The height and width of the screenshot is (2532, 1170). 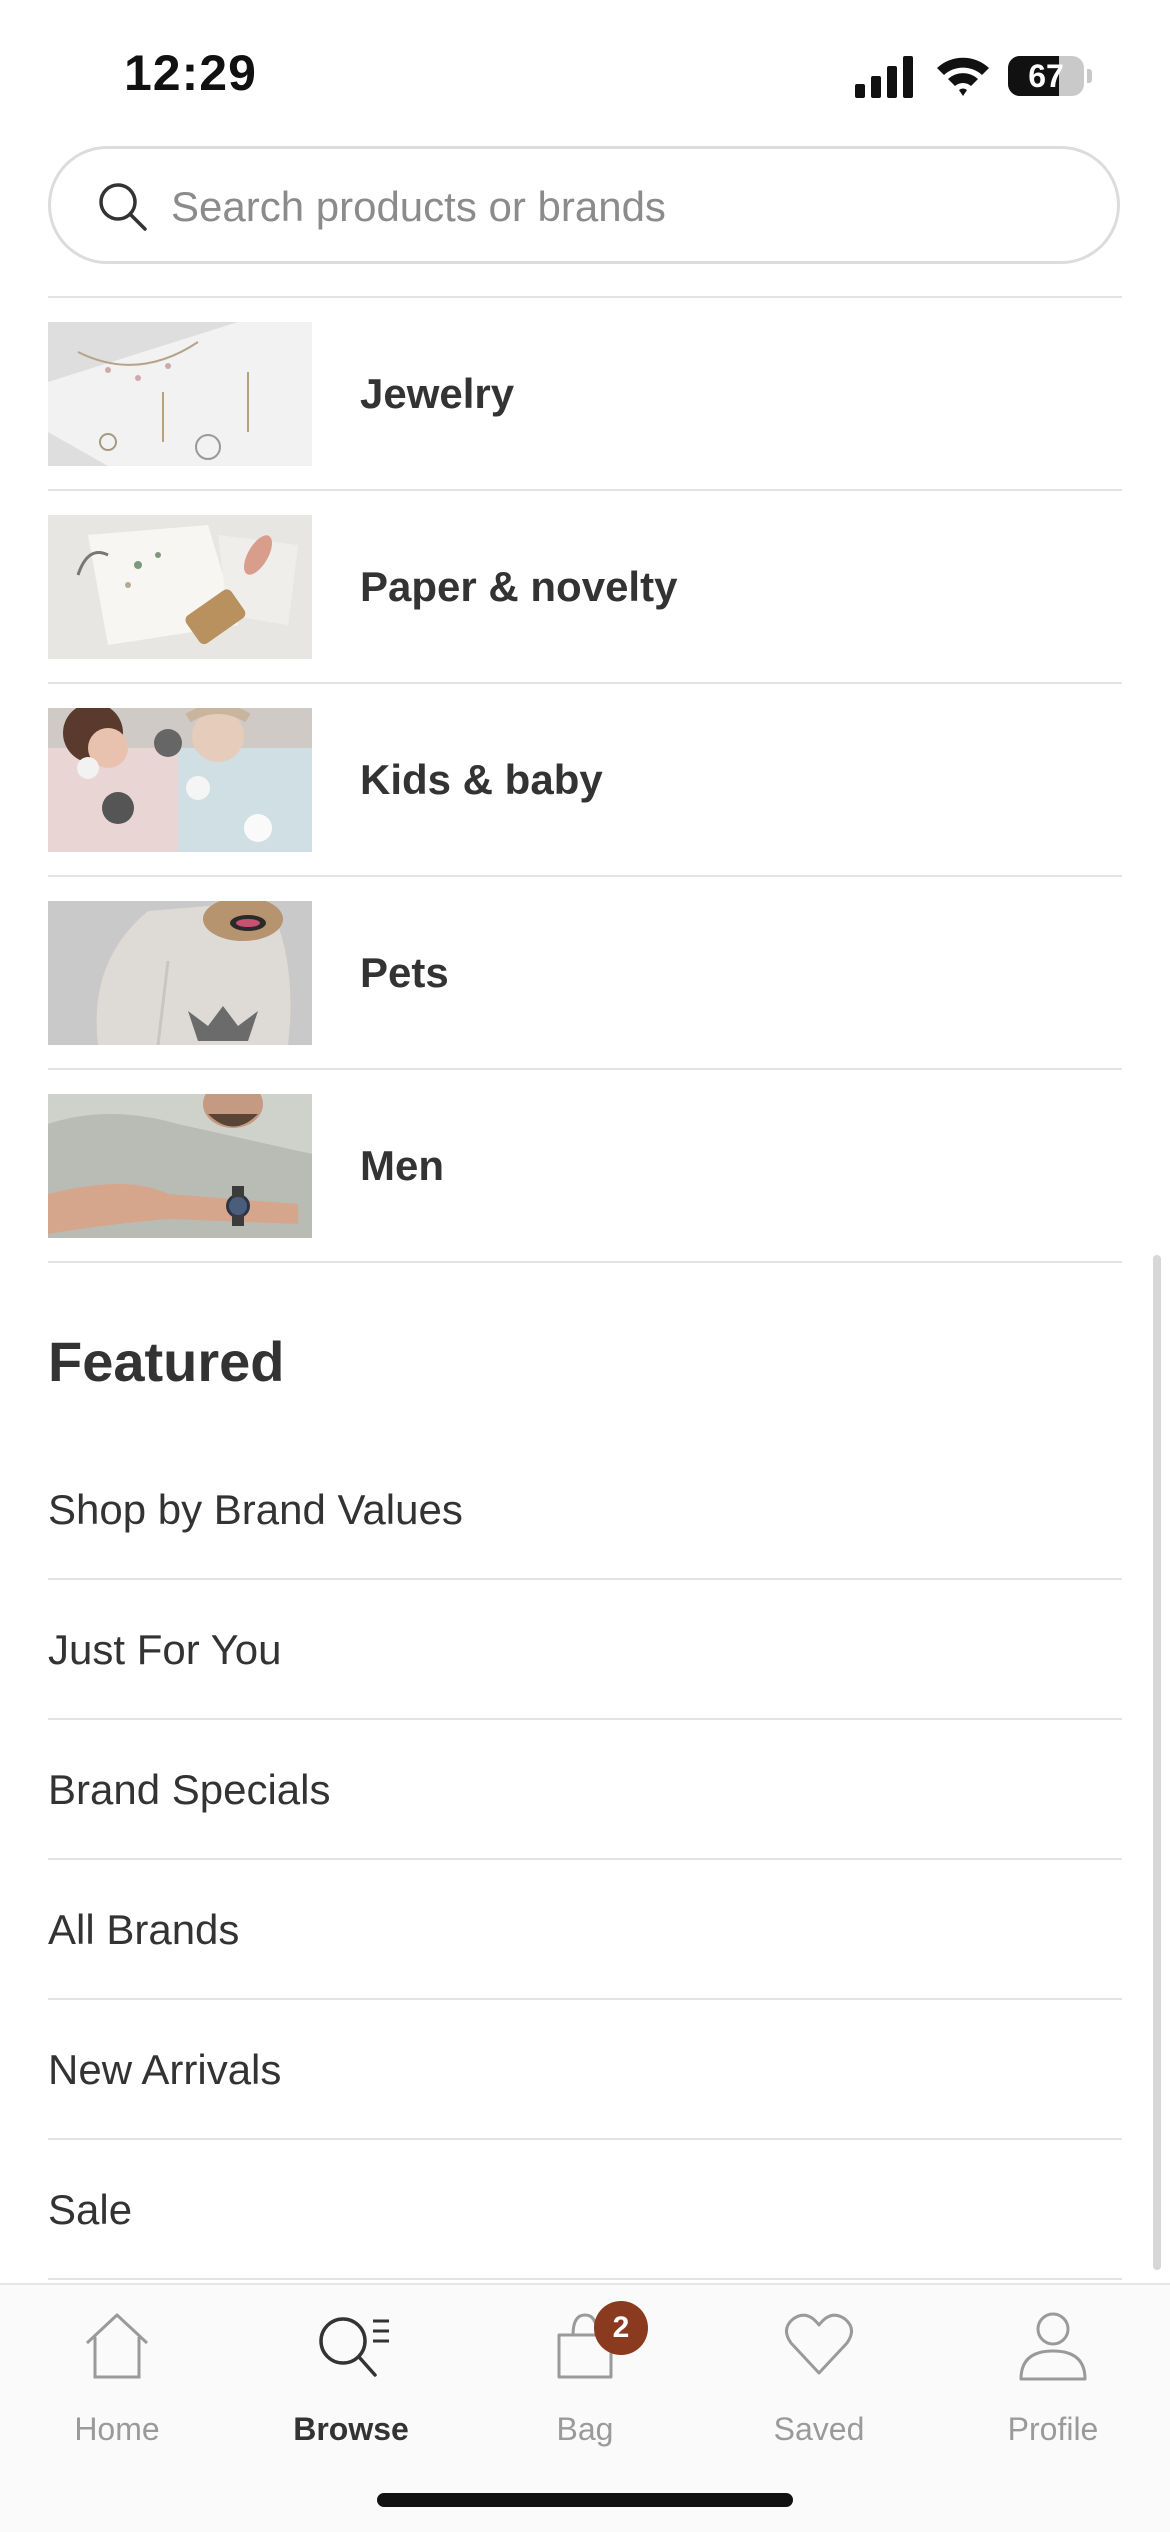 I want to click on tab-home: Home, so click(x=117, y=2380).